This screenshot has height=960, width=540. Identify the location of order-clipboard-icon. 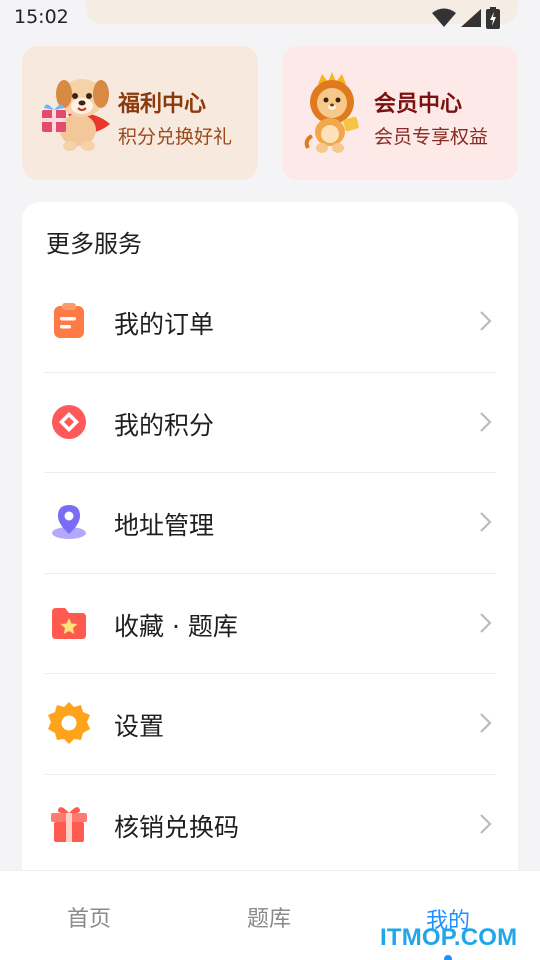
(69, 321).